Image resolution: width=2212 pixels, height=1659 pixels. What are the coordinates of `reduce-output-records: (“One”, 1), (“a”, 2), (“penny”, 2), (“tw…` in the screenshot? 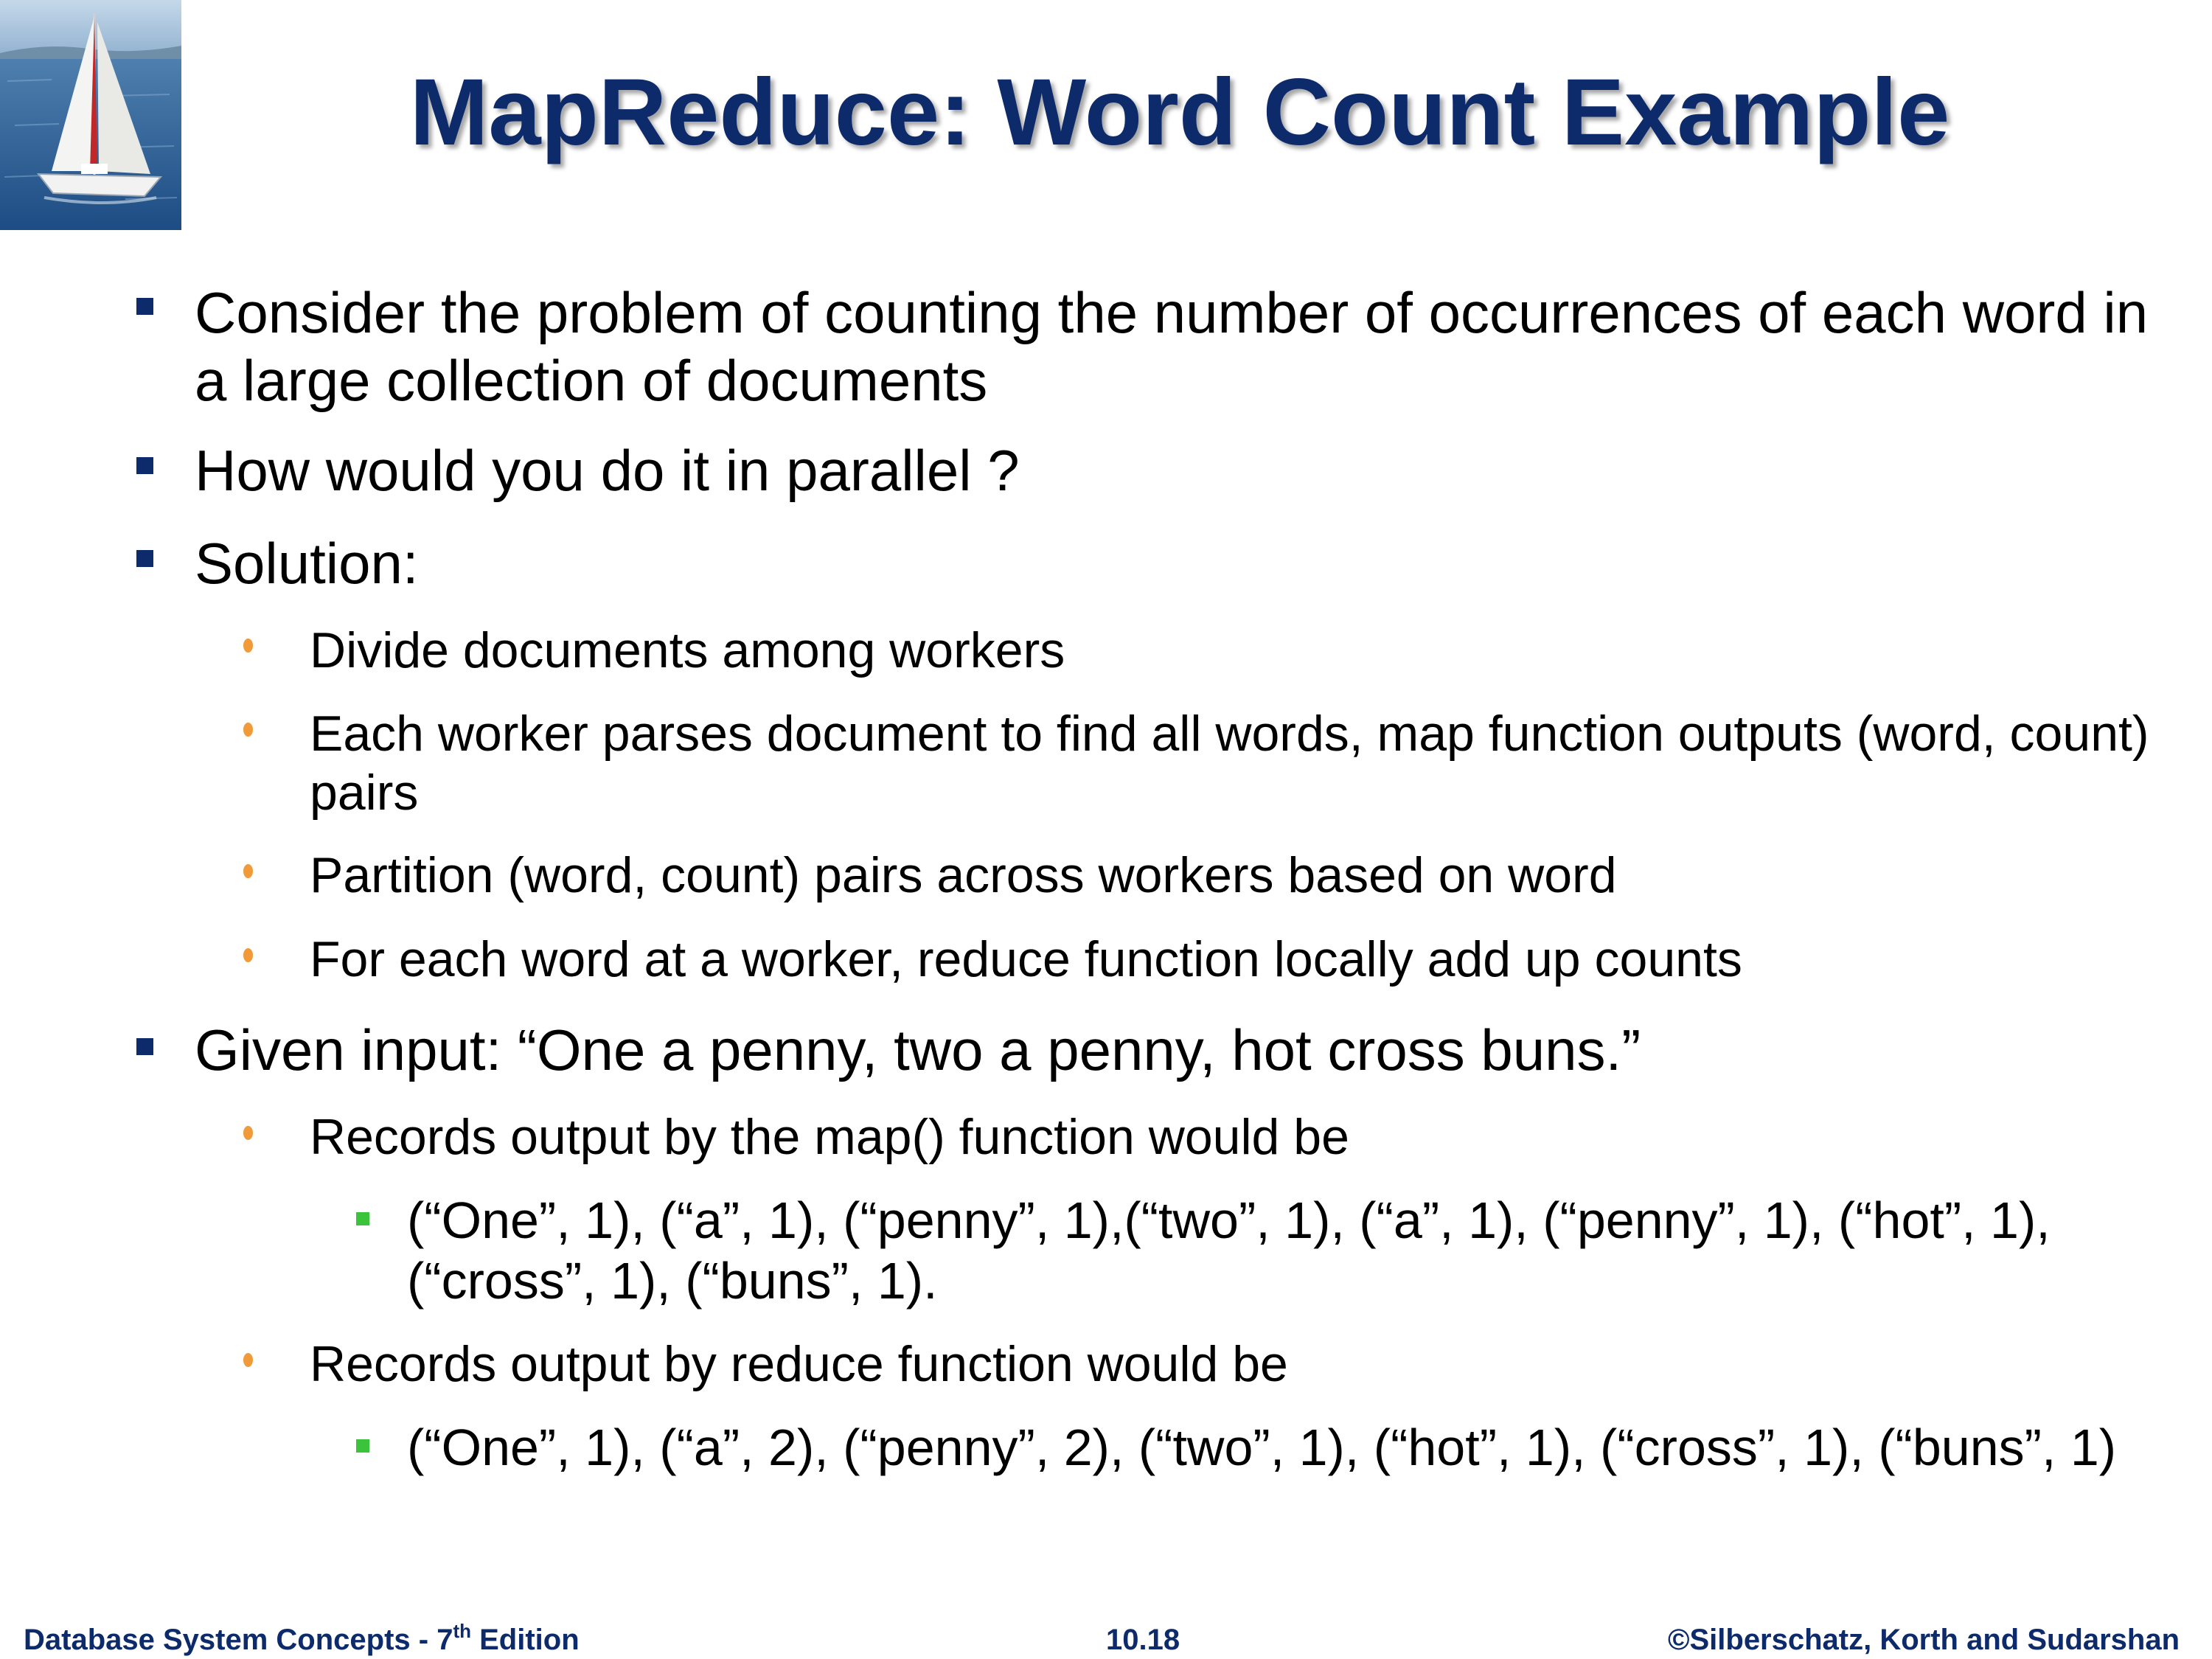 It's located at (1262, 1447).